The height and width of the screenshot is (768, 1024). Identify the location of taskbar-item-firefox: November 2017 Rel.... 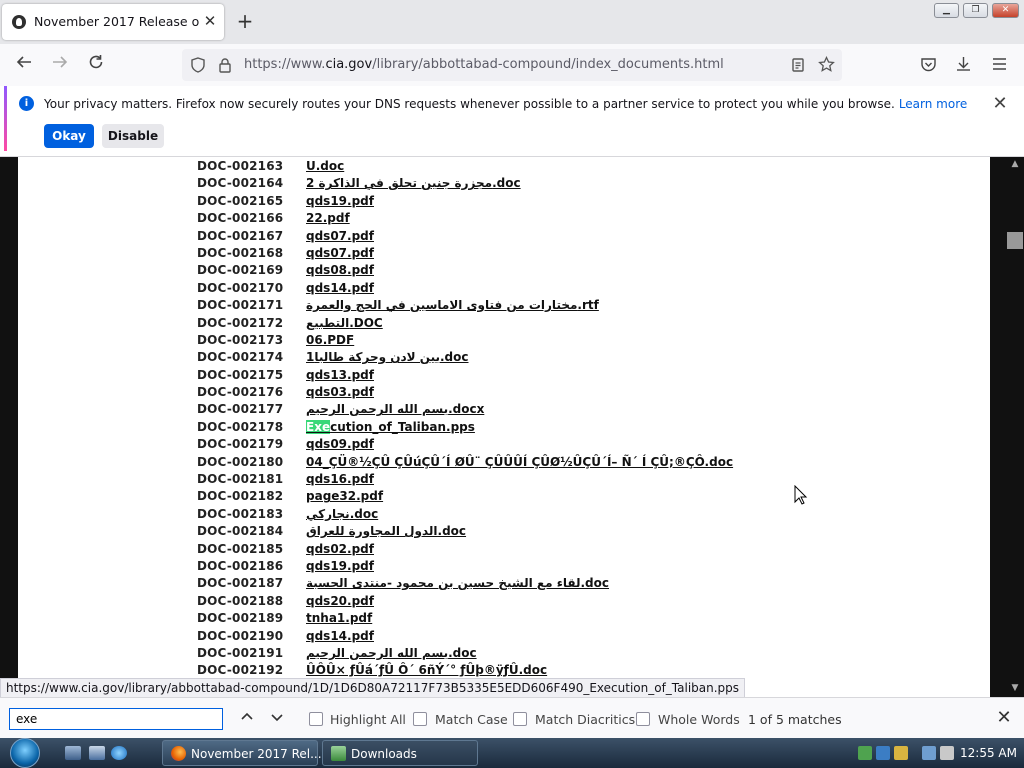
(242, 753).